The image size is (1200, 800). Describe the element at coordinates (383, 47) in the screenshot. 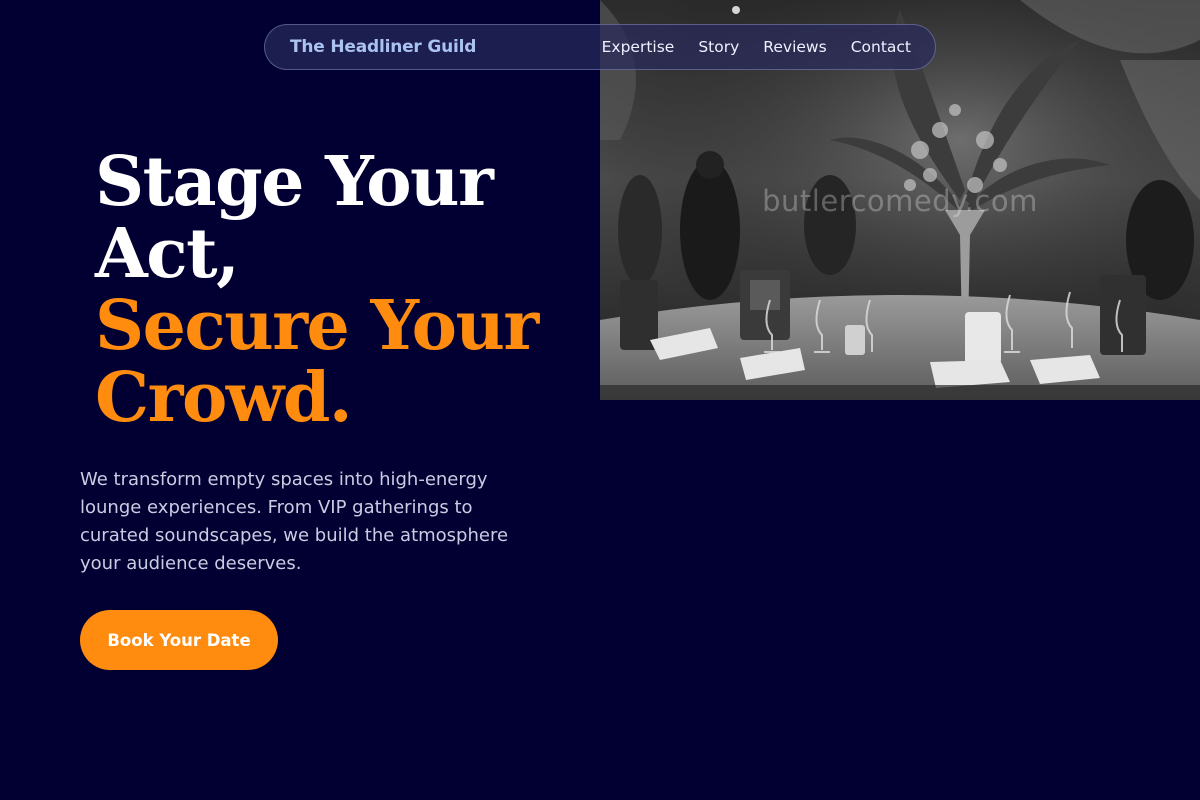

I see `brand-logo-link: The Headliner Guild` at that location.